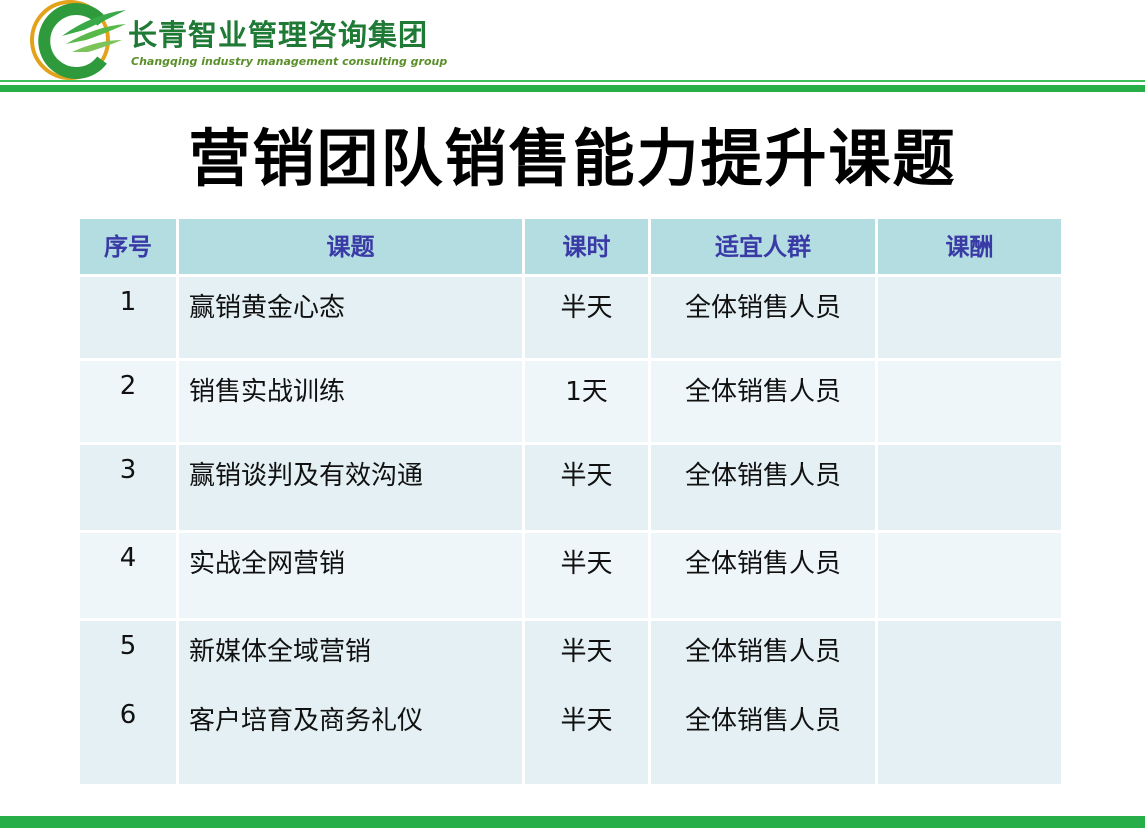 The width and height of the screenshot is (1145, 828). Describe the element at coordinates (350, 317) in the screenshot. I see `row-1-topic: 赢销黄金心态` at that location.